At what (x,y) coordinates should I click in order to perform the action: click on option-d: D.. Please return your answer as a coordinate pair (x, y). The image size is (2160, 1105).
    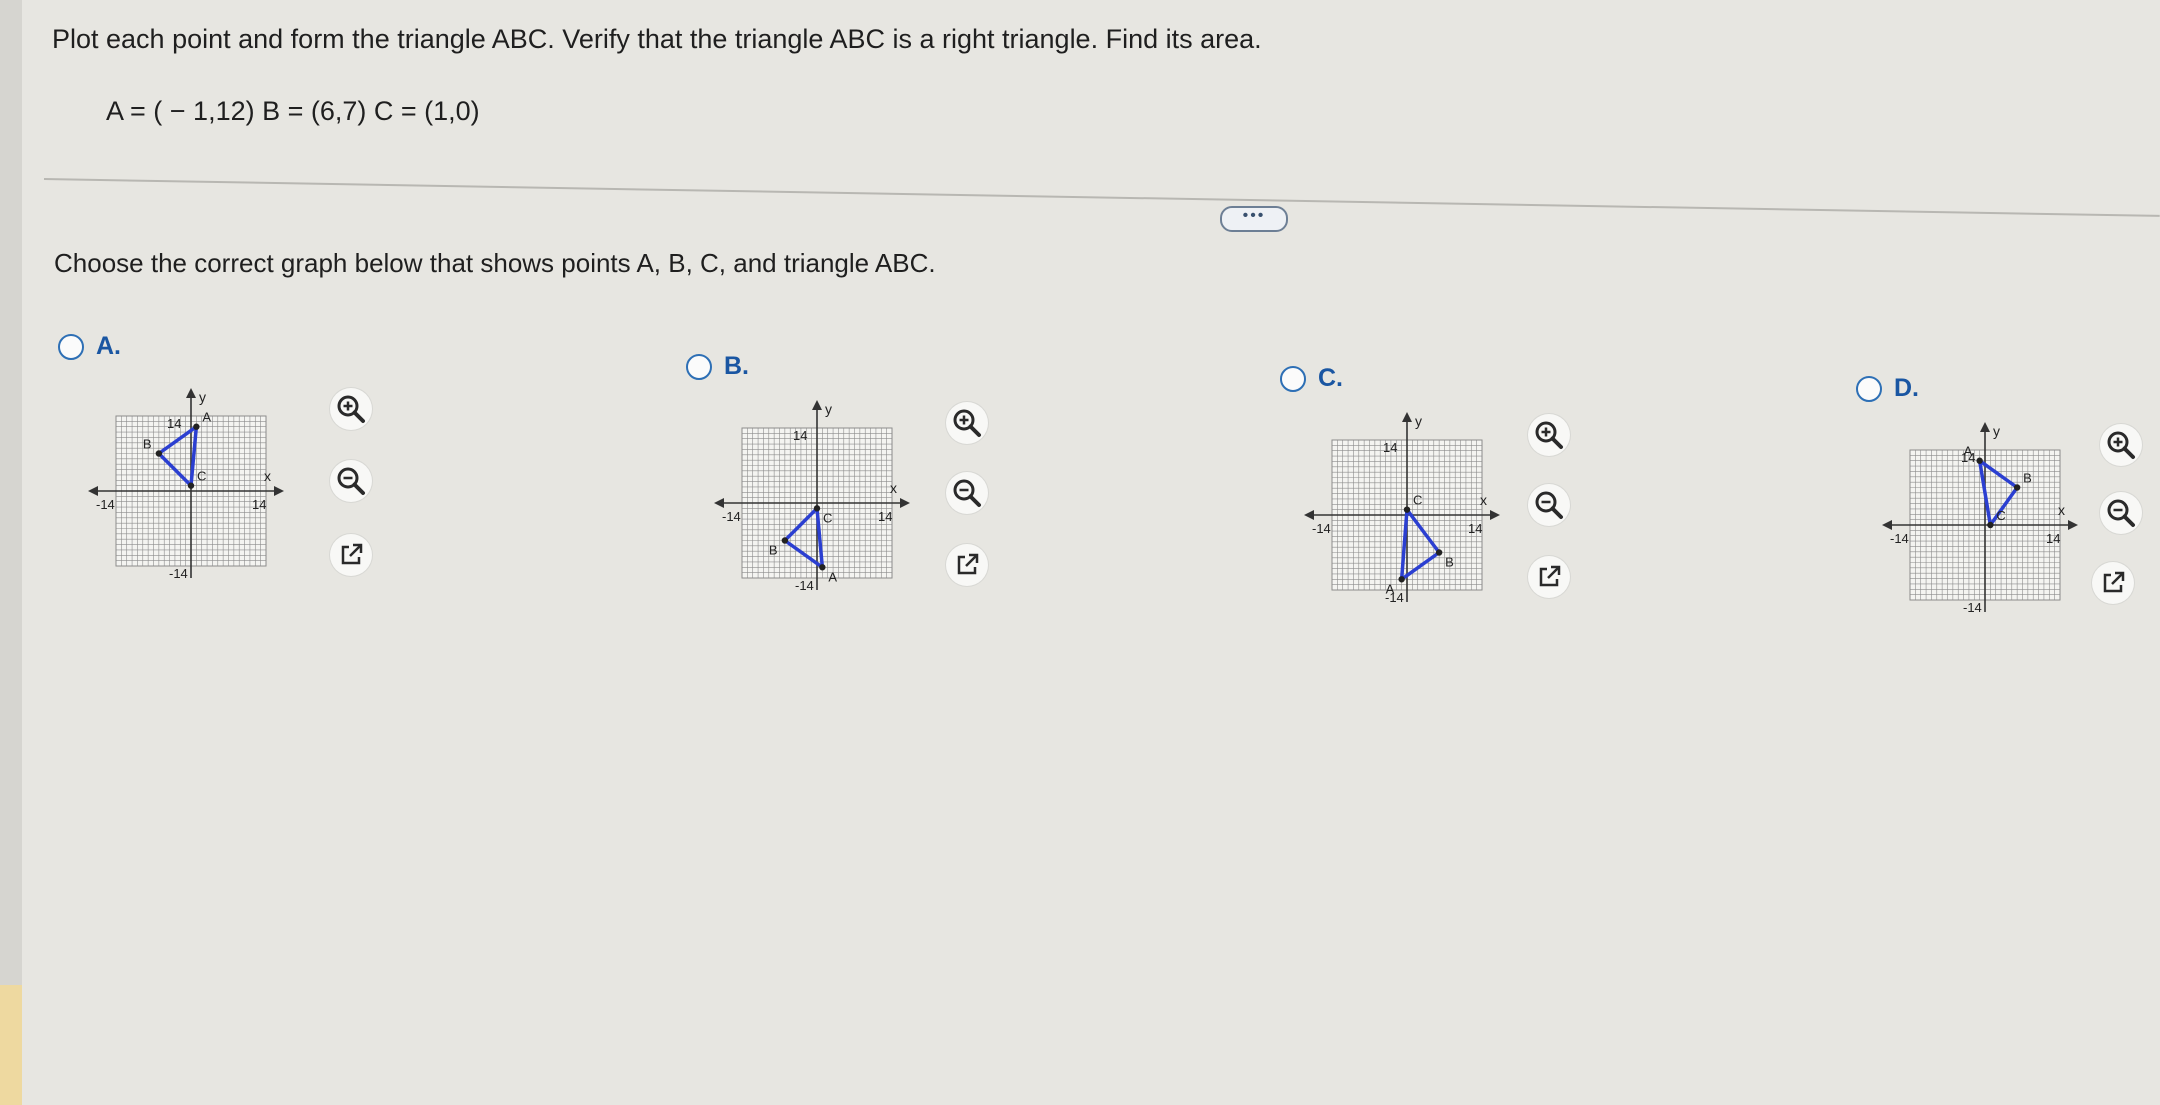
    Looking at the image, I should click on (1887, 388).